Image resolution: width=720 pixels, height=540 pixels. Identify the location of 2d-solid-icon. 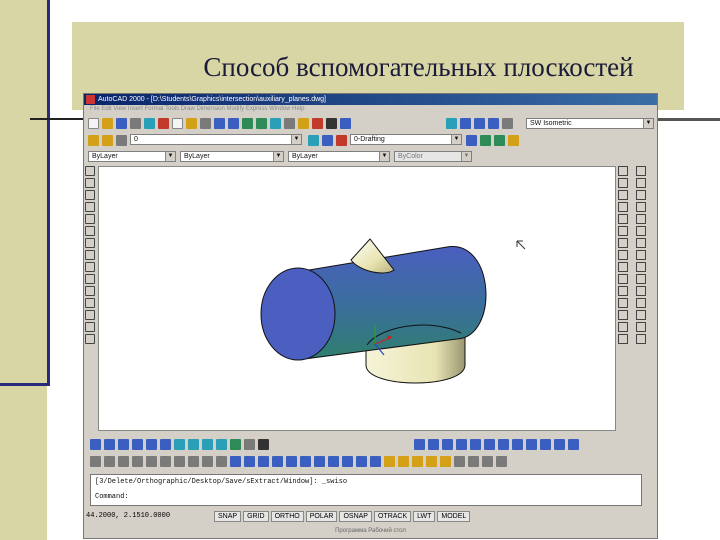
(95, 461).